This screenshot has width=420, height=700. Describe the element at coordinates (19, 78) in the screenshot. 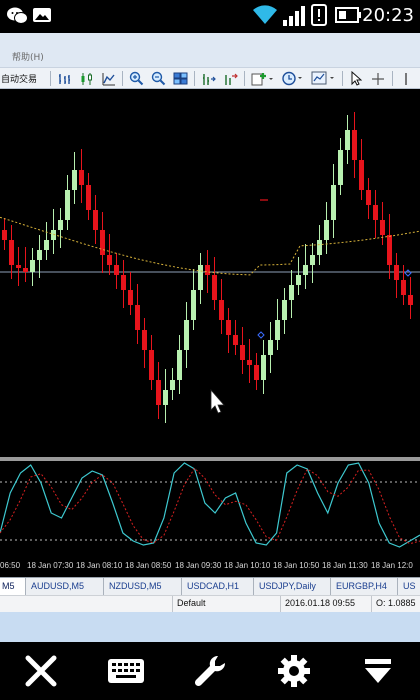

I see `autotrade-button: 自动交易` at that location.